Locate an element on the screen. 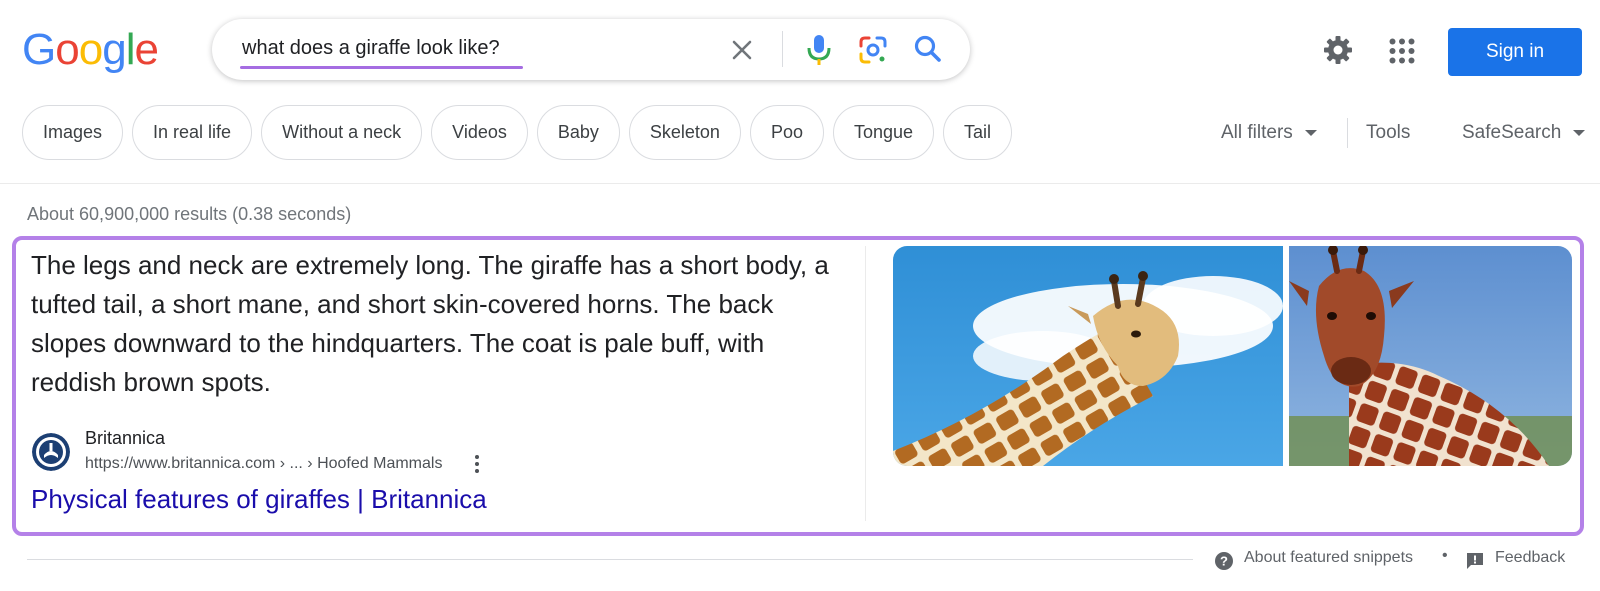 This screenshot has width=1600, height=591. help-icon: ? is located at coordinates (1224, 561).